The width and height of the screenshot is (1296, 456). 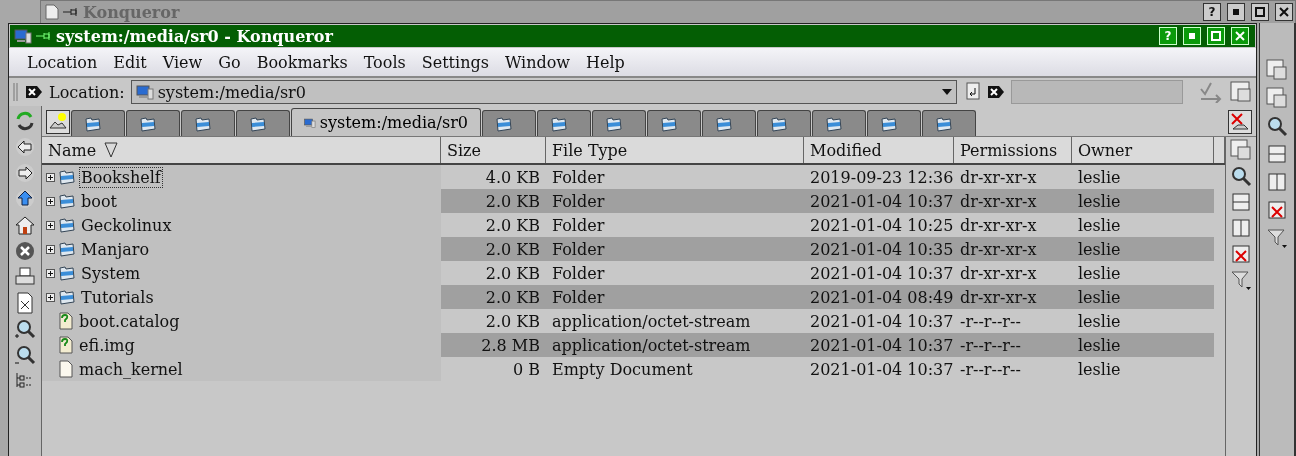 What do you see at coordinates (25, 329) in the screenshot?
I see `zoom-in-icon` at bounding box center [25, 329].